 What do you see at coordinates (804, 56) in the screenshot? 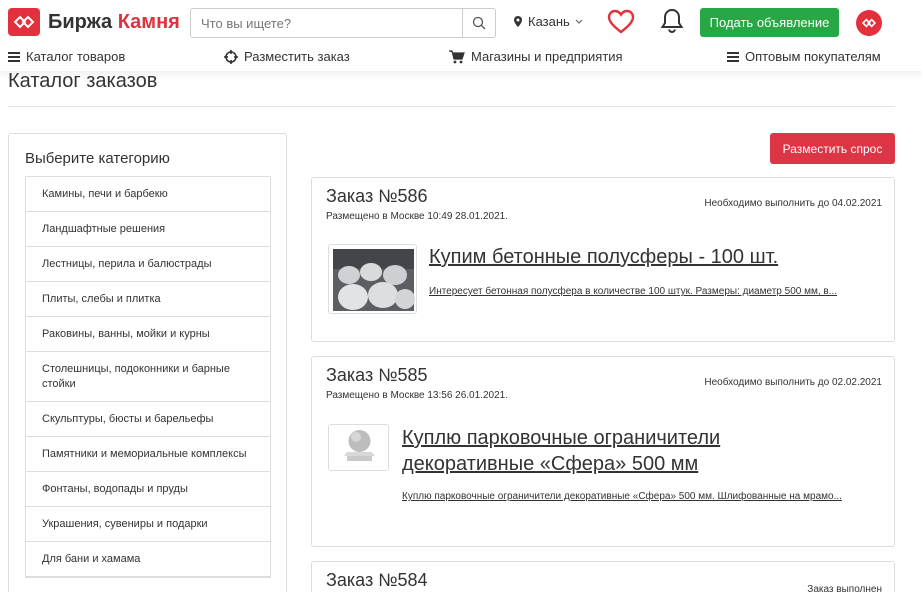
I see `nav-wholesale: Оптовым покупателям` at bounding box center [804, 56].